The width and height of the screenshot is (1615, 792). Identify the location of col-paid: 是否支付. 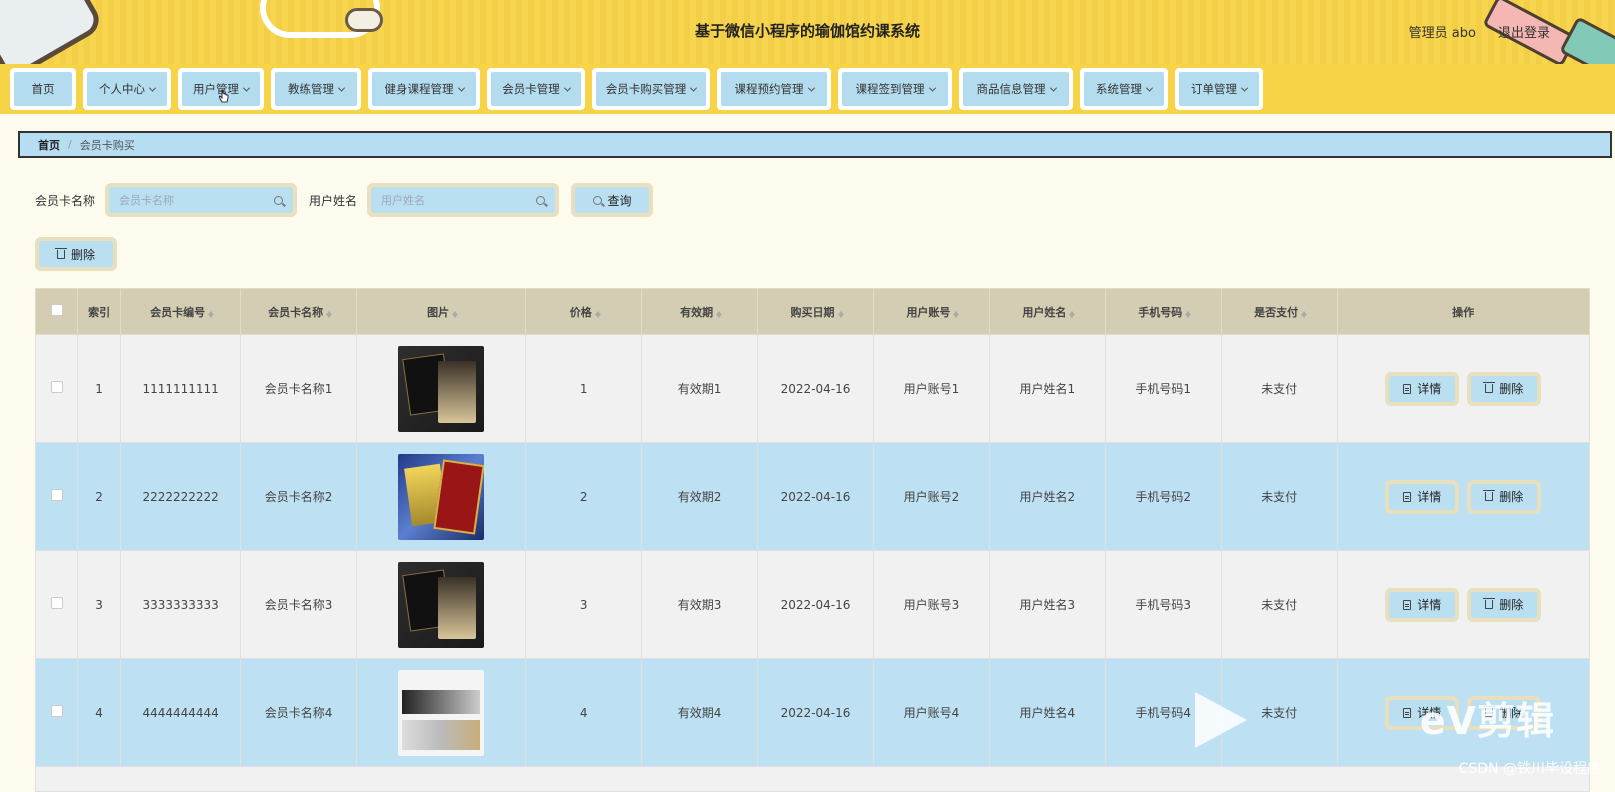
(1279, 311).